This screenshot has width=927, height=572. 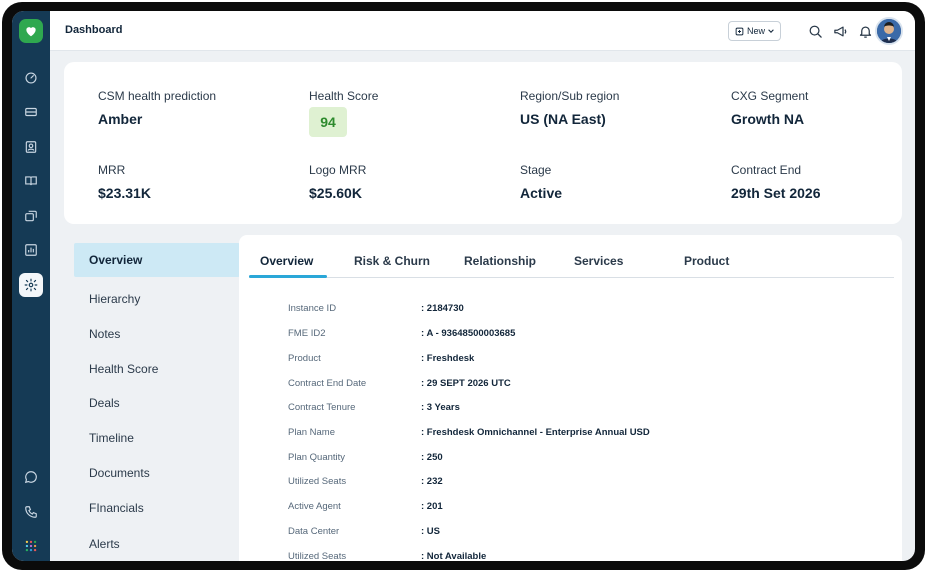 I want to click on tab-risk-churn: Risk & Churn, so click(x=392, y=261).